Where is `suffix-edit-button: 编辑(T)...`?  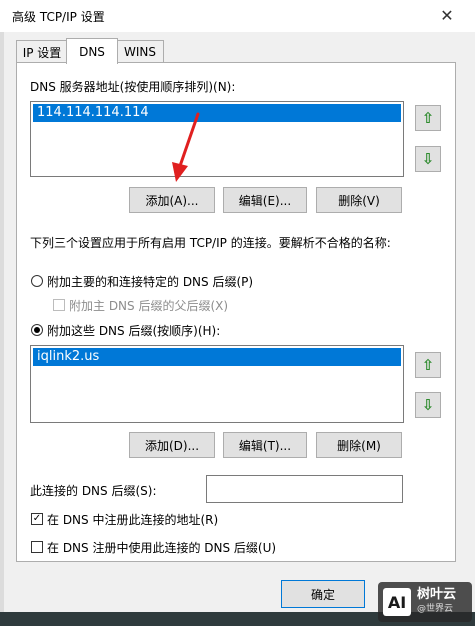
suffix-edit-button: 编辑(T)... is located at coordinates (265, 445).